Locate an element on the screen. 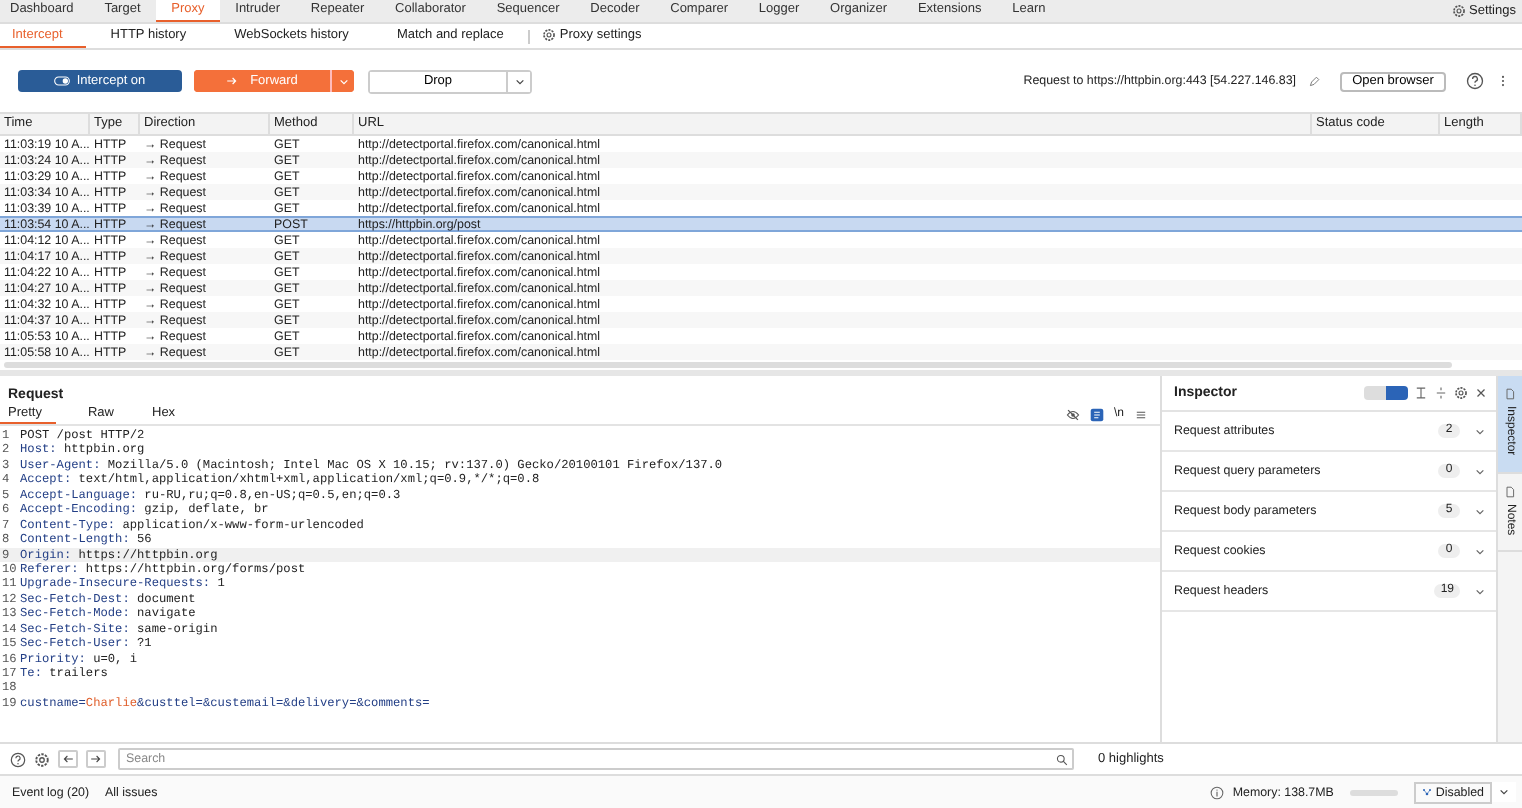 This screenshot has width=1522, height=808. layout-toggle is located at coordinates (1386, 393).